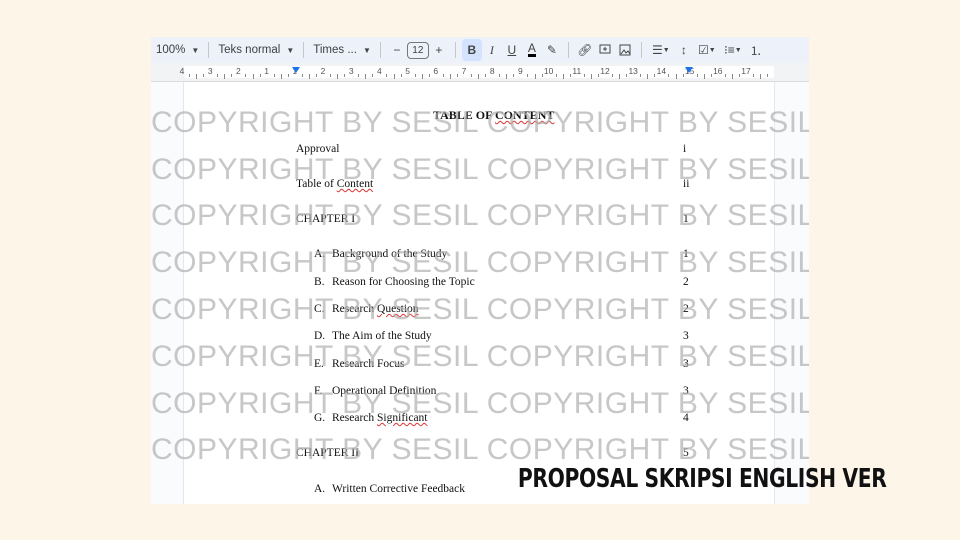  Describe the element at coordinates (342, 50) in the screenshot. I see `font-select: Times ... ▼` at that location.